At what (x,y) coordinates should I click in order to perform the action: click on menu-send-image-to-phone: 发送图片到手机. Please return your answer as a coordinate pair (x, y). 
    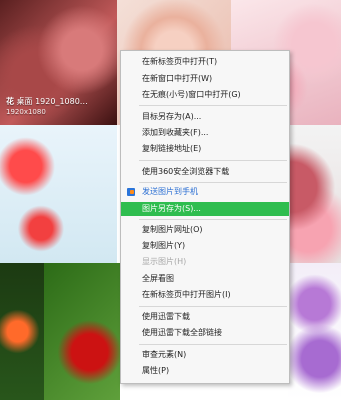
    Looking at the image, I should click on (205, 192).